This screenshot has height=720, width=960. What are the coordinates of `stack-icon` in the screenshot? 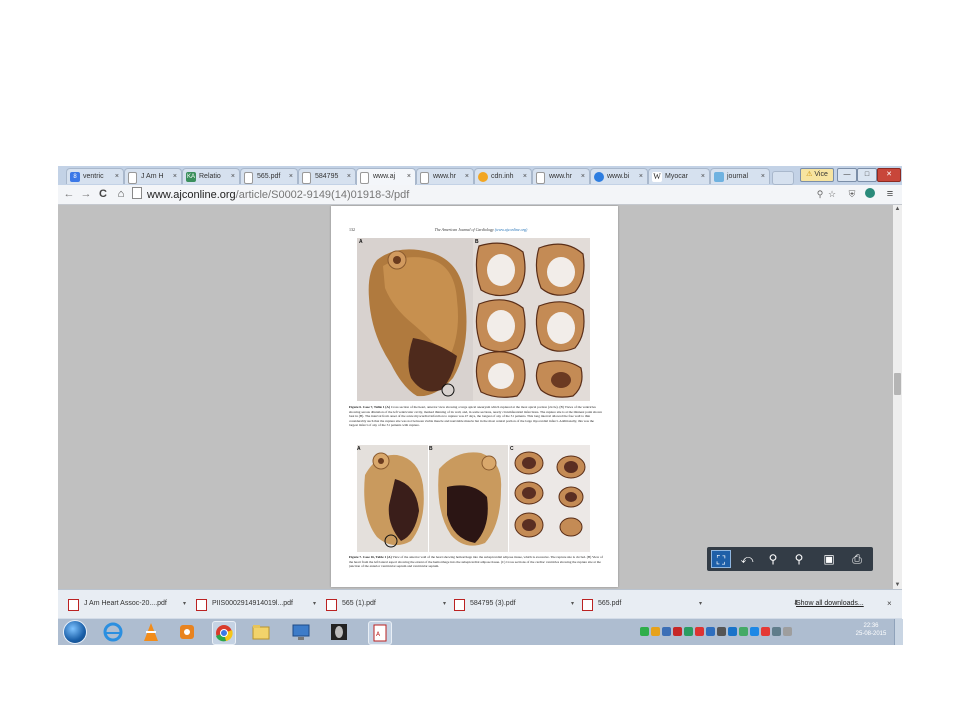 It's located at (719, 177).